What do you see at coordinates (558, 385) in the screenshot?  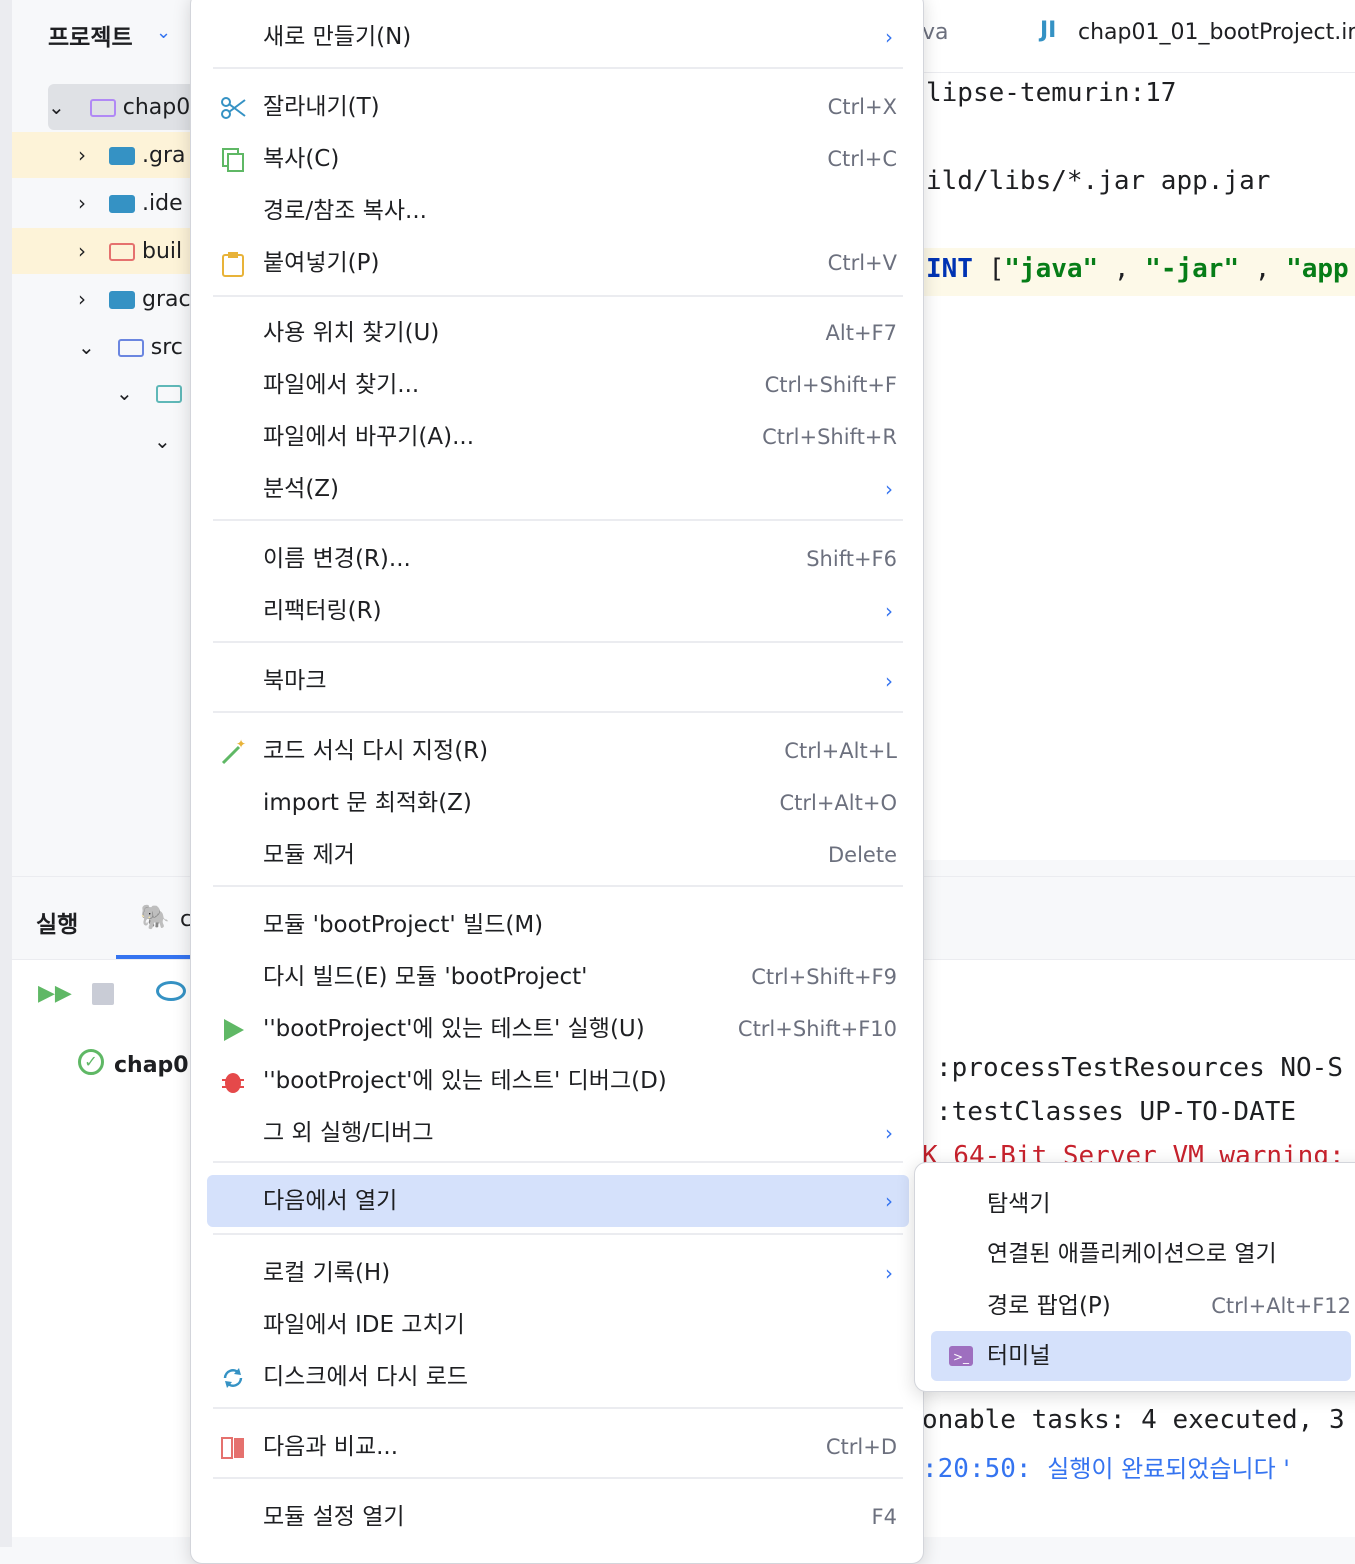 I see `menu-item-6: 파일에서 찾기... Ctrl+Shift+F` at bounding box center [558, 385].